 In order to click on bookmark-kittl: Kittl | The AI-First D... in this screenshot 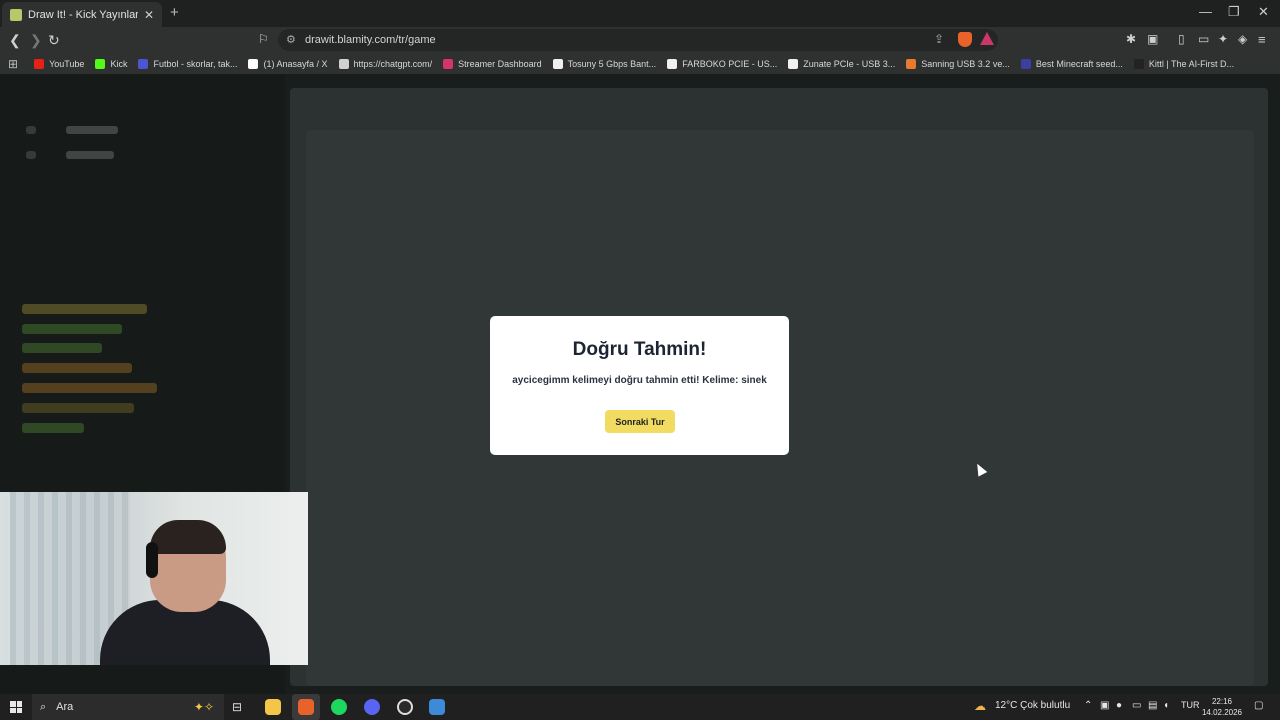, I will do `click(1184, 63)`.